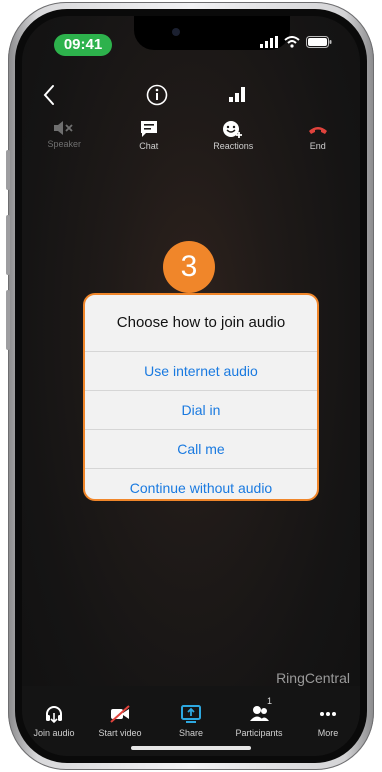  What do you see at coordinates (8, 170) in the screenshot?
I see `mute-switch` at bounding box center [8, 170].